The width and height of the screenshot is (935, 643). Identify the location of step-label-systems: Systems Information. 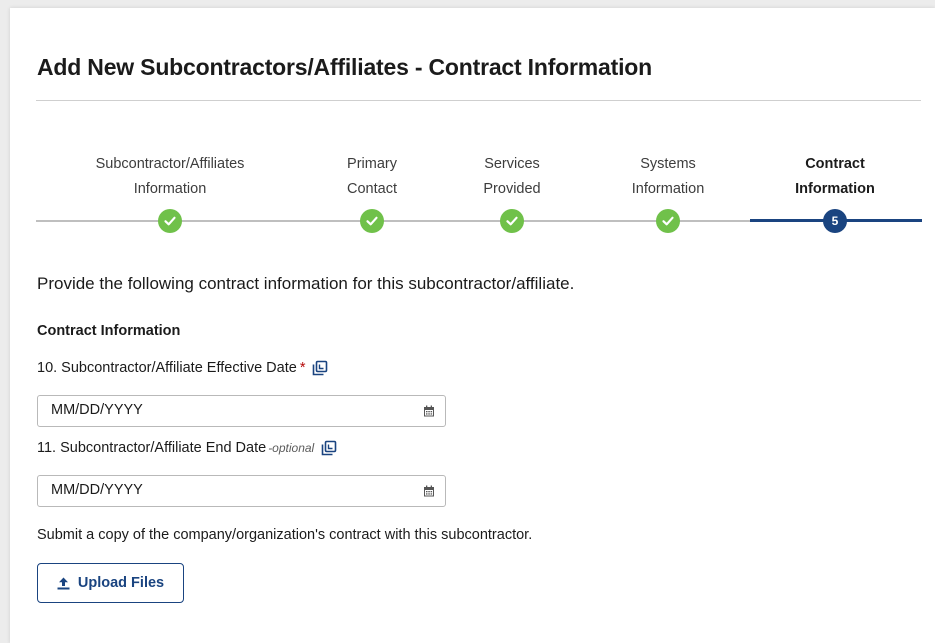
(668, 176).